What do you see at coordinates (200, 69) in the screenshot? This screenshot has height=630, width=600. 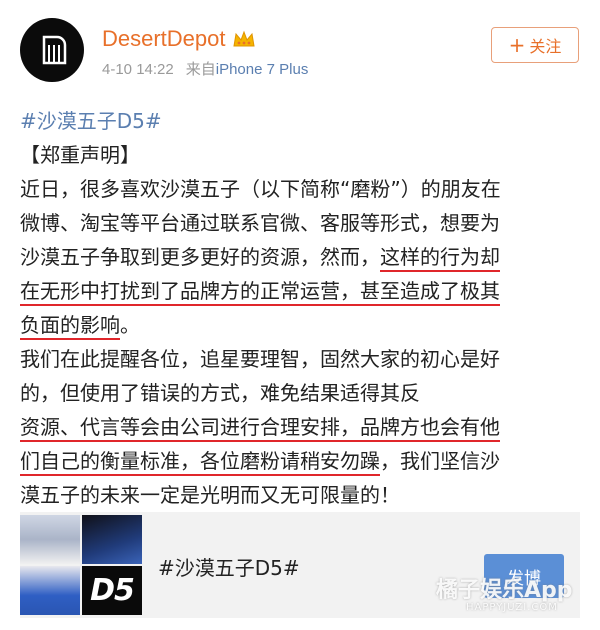 I see `source-prefix: 来自` at bounding box center [200, 69].